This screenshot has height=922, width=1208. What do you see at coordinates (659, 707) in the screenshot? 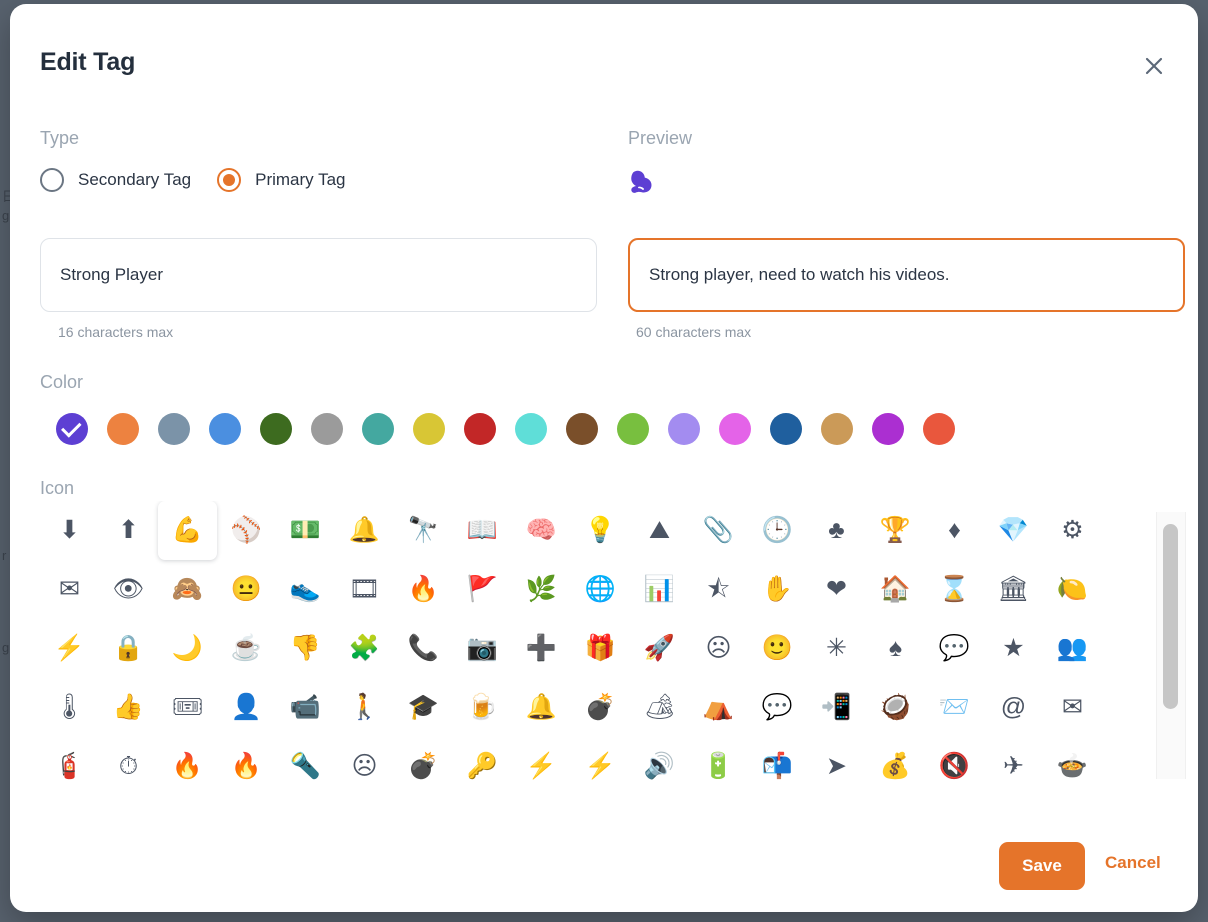
I see `teepee-icon: 🏕` at bounding box center [659, 707].